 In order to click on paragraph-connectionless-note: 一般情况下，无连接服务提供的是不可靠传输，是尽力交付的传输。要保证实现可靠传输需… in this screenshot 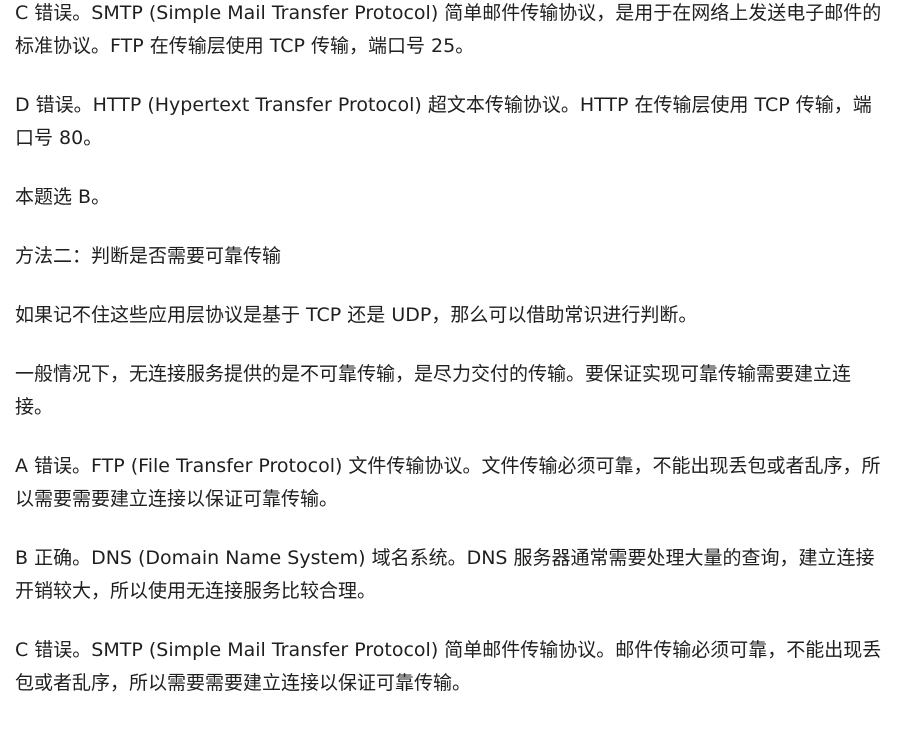, I will do `click(433, 390)`.